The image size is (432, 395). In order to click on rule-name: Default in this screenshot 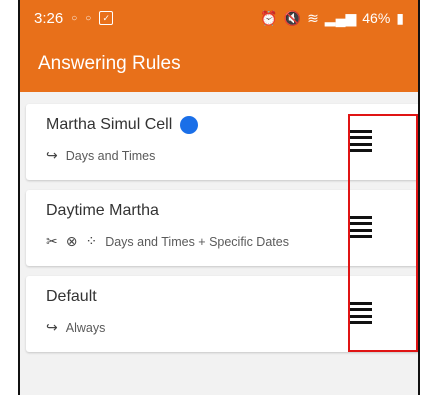, I will do `click(71, 296)`.